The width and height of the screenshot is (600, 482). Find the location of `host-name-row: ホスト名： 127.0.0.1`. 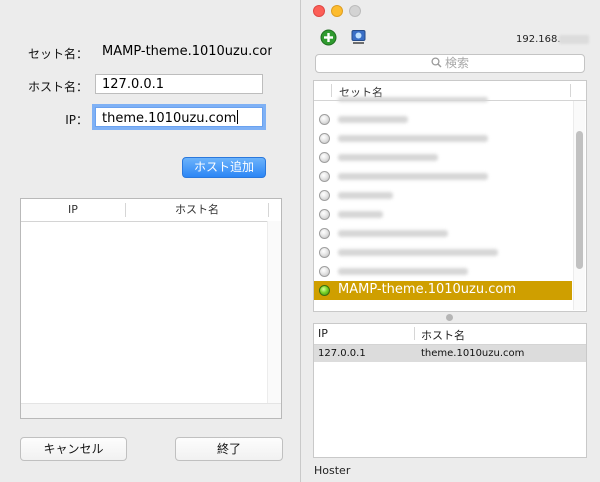

host-name-row: ホスト名： 127.0.0.1 is located at coordinates (150, 87).